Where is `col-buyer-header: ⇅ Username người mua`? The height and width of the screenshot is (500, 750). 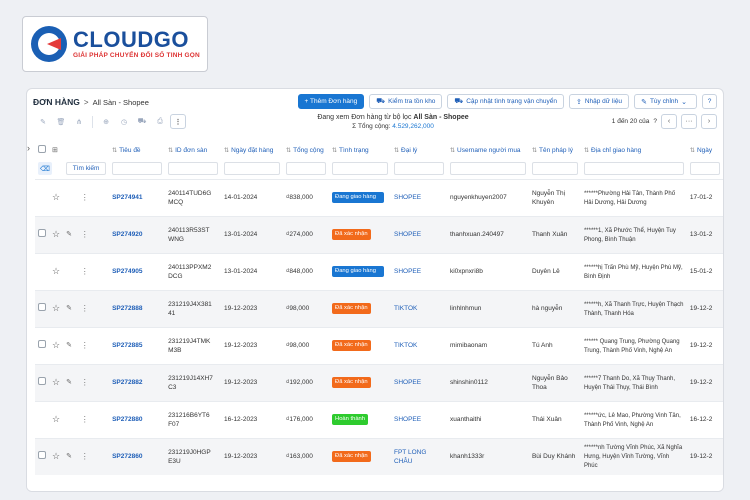 col-buyer-header: ⇅ Username người mua is located at coordinates (488, 150).